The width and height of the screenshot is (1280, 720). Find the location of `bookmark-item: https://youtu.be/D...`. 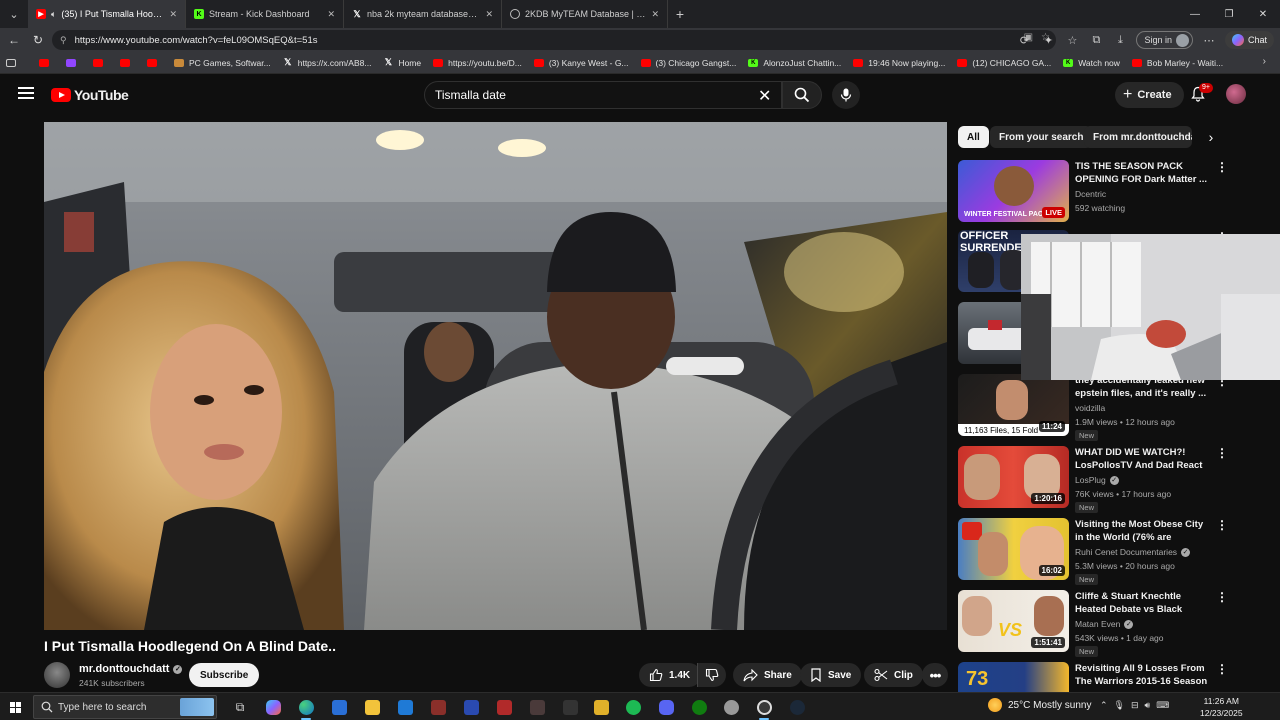

bookmark-item: https://youtu.be/D... is located at coordinates (477, 63).